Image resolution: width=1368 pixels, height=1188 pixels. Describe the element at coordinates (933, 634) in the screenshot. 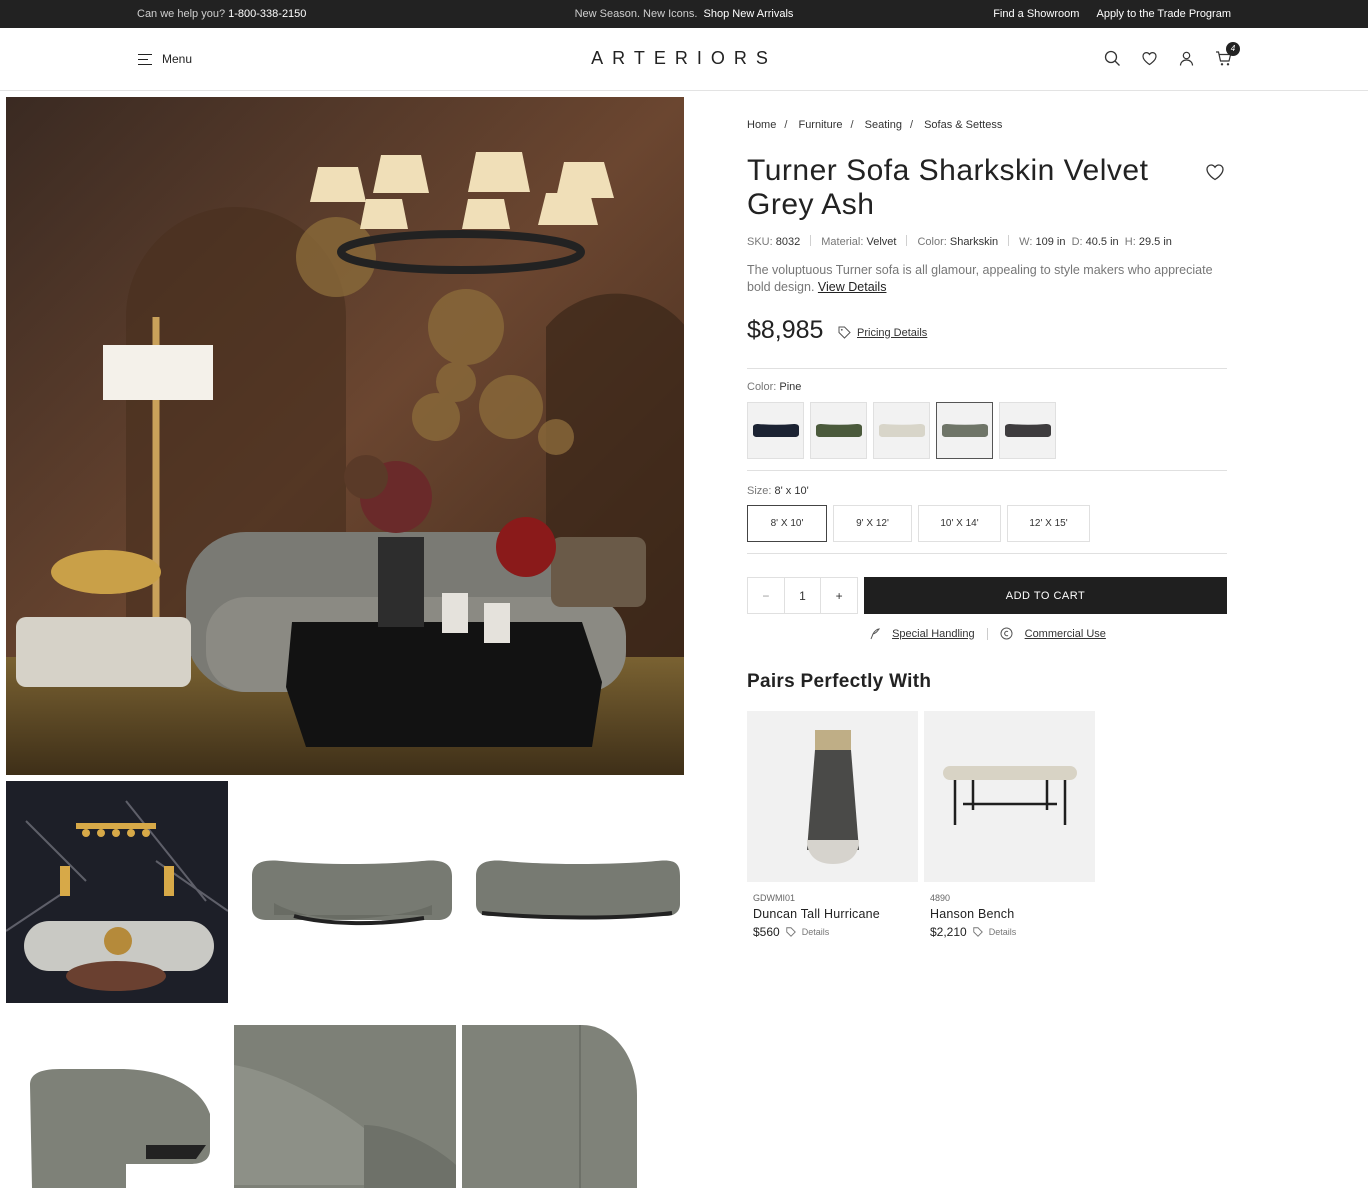

I see `special-handling-link: Special Handling` at that location.